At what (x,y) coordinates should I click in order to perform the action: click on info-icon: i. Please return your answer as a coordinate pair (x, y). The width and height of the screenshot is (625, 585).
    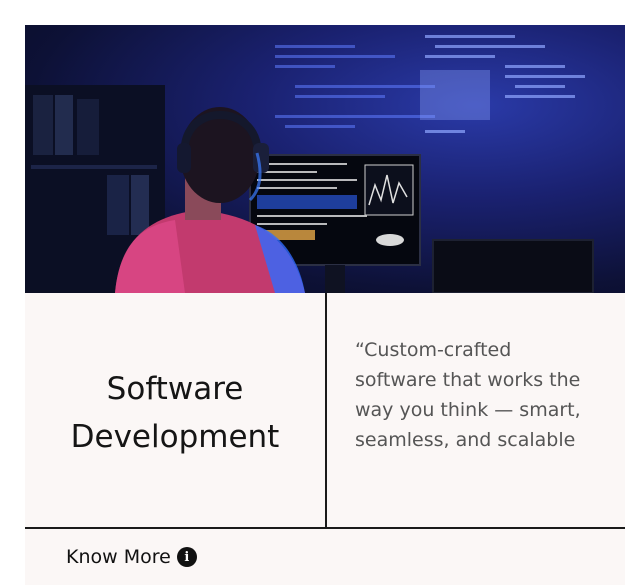
    Looking at the image, I should click on (186, 557).